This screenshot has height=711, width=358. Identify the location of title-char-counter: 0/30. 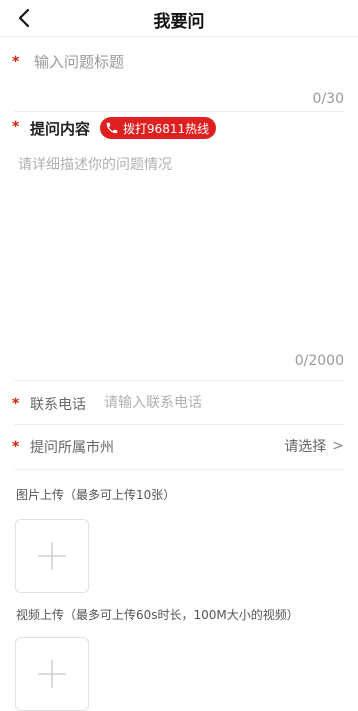
(328, 99).